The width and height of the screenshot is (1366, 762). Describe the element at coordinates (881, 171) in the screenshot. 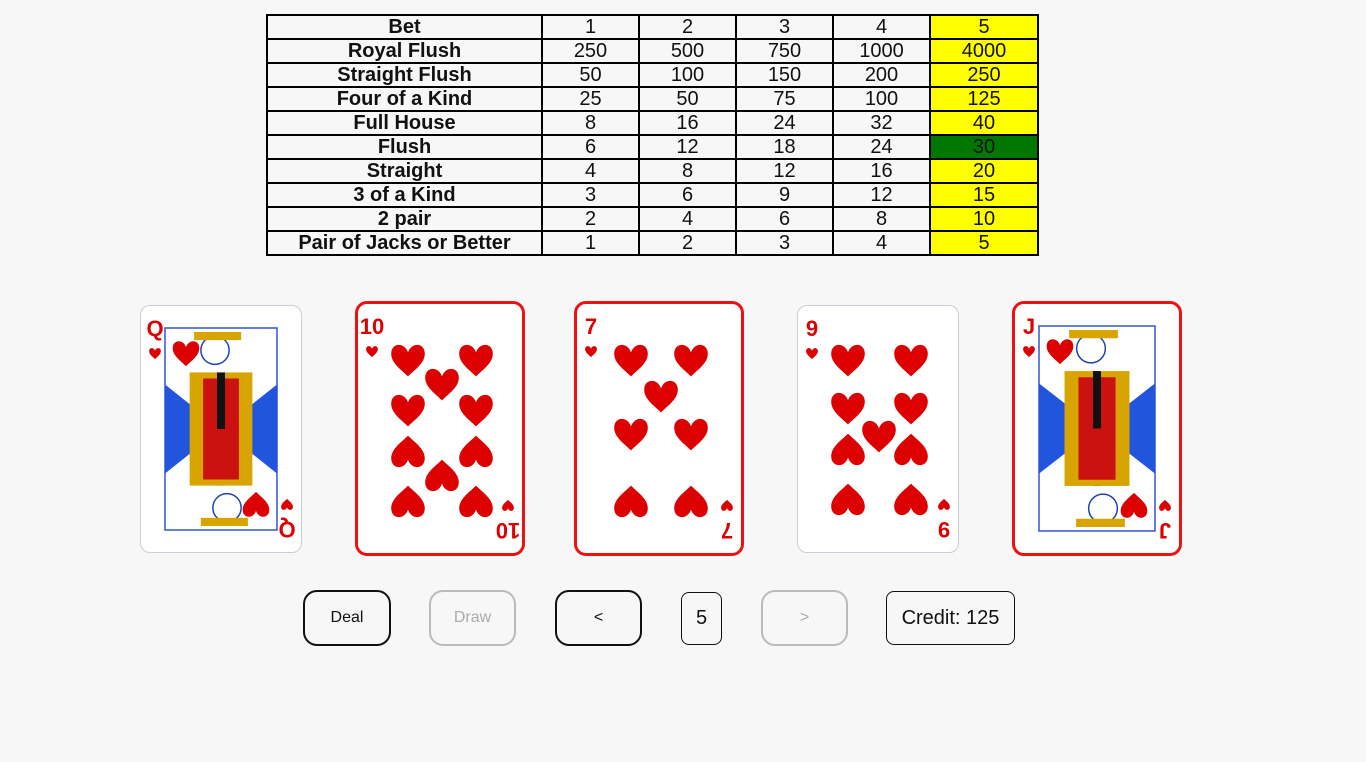

I see `paytable-cell: 16` at that location.